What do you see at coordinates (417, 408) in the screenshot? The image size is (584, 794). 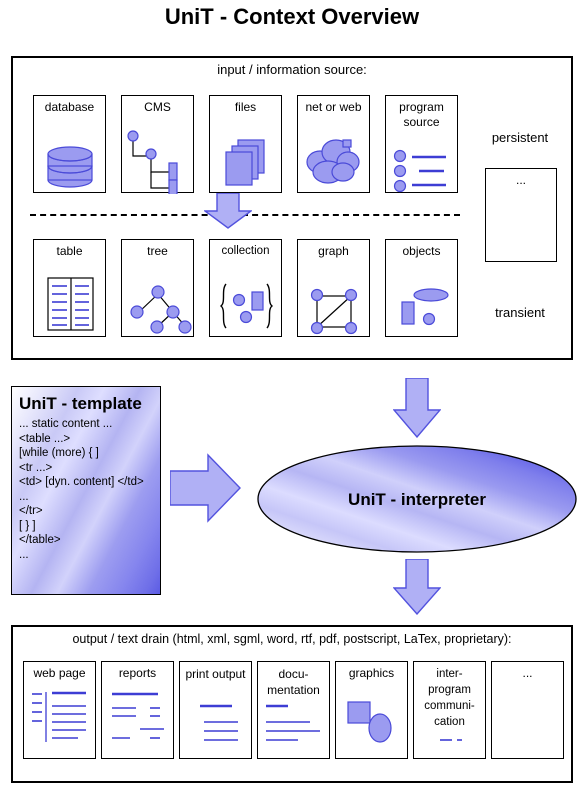 I see `arrow-input-to-interpreter` at bounding box center [417, 408].